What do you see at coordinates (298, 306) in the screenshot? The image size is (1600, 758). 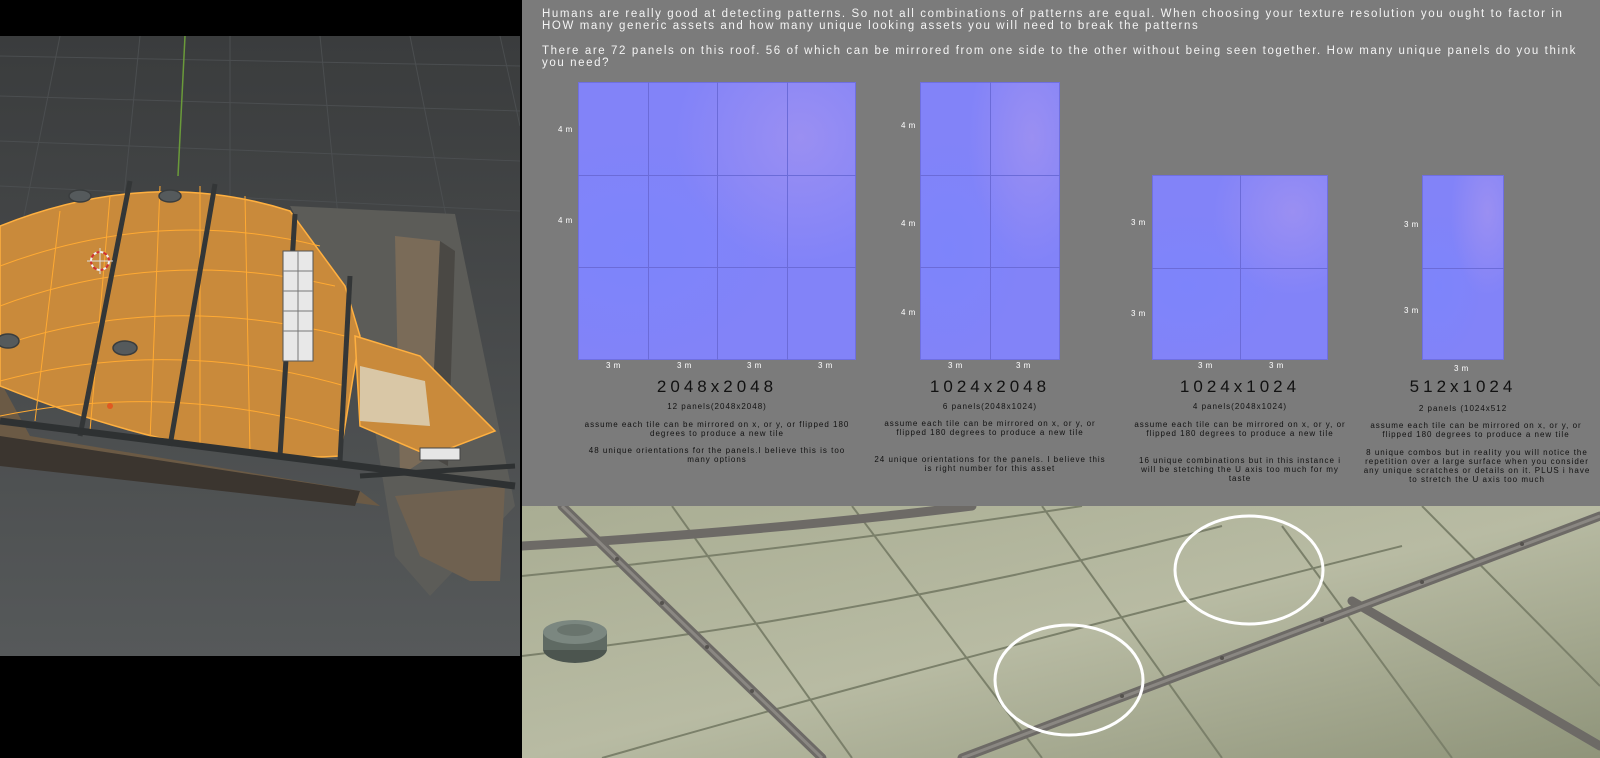 I see `skylight` at bounding box center [298, 306].